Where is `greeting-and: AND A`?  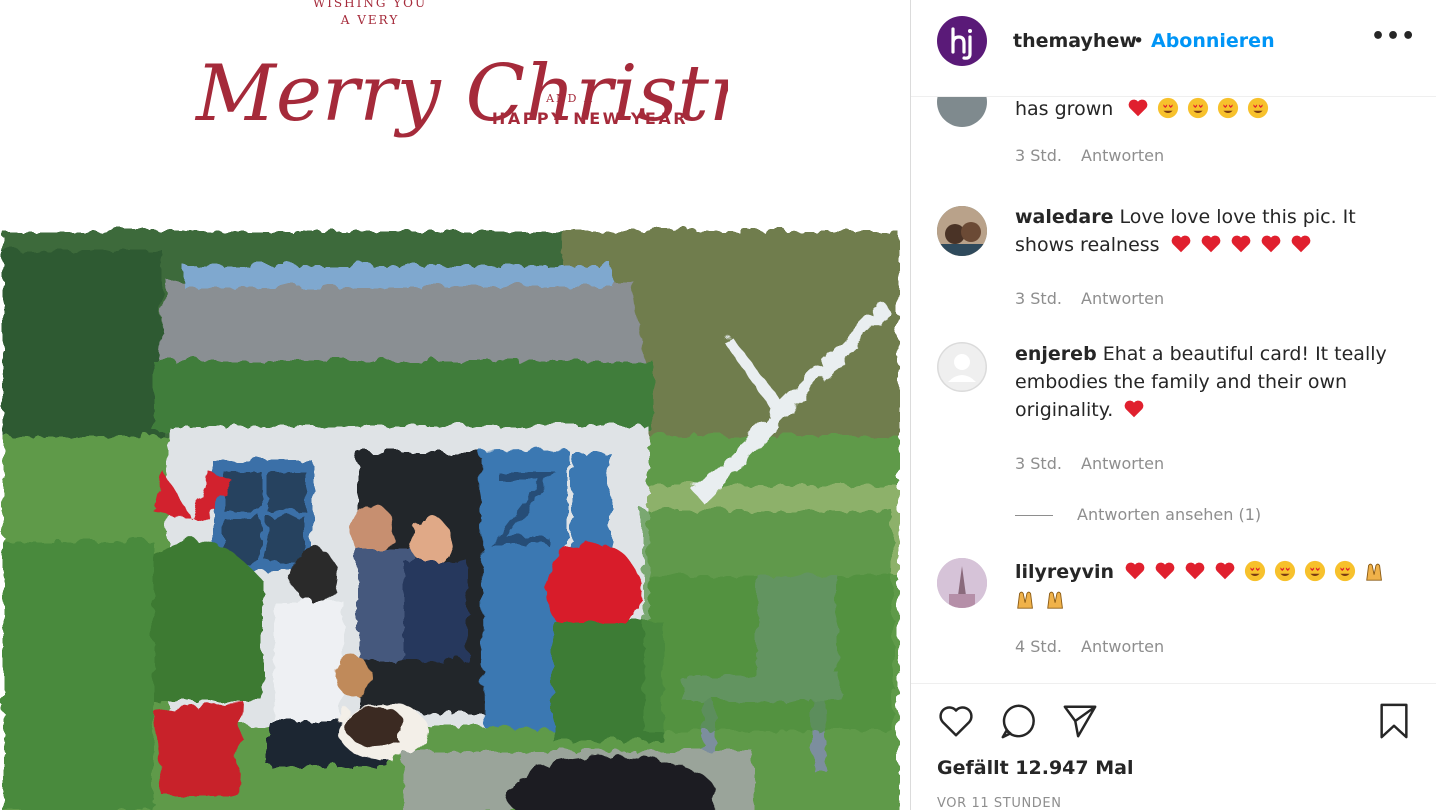
greeting-and: AND A is located at coordinates (570, 98).